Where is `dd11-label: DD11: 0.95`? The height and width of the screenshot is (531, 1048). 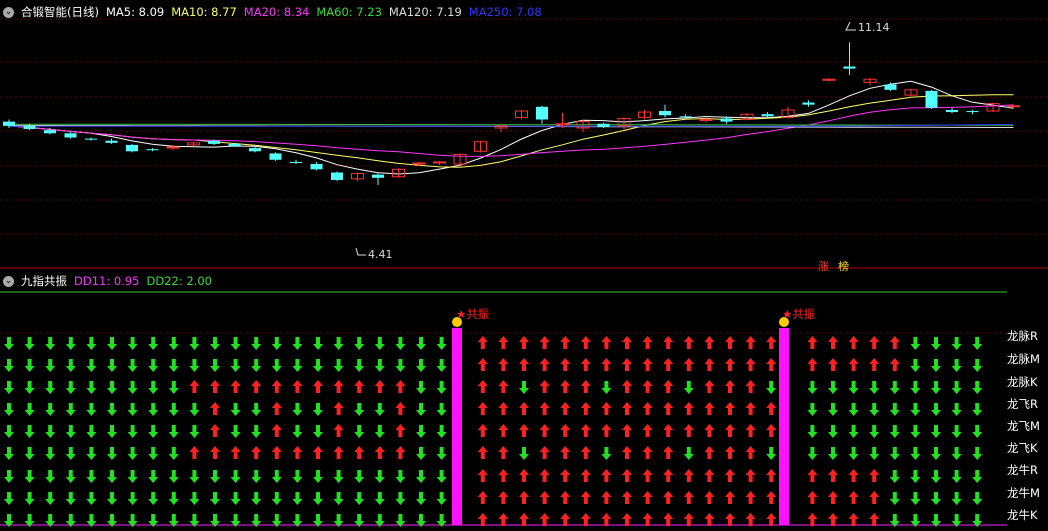 dd11-label: DD11: 0.95 is located at coordinates (107, 281).